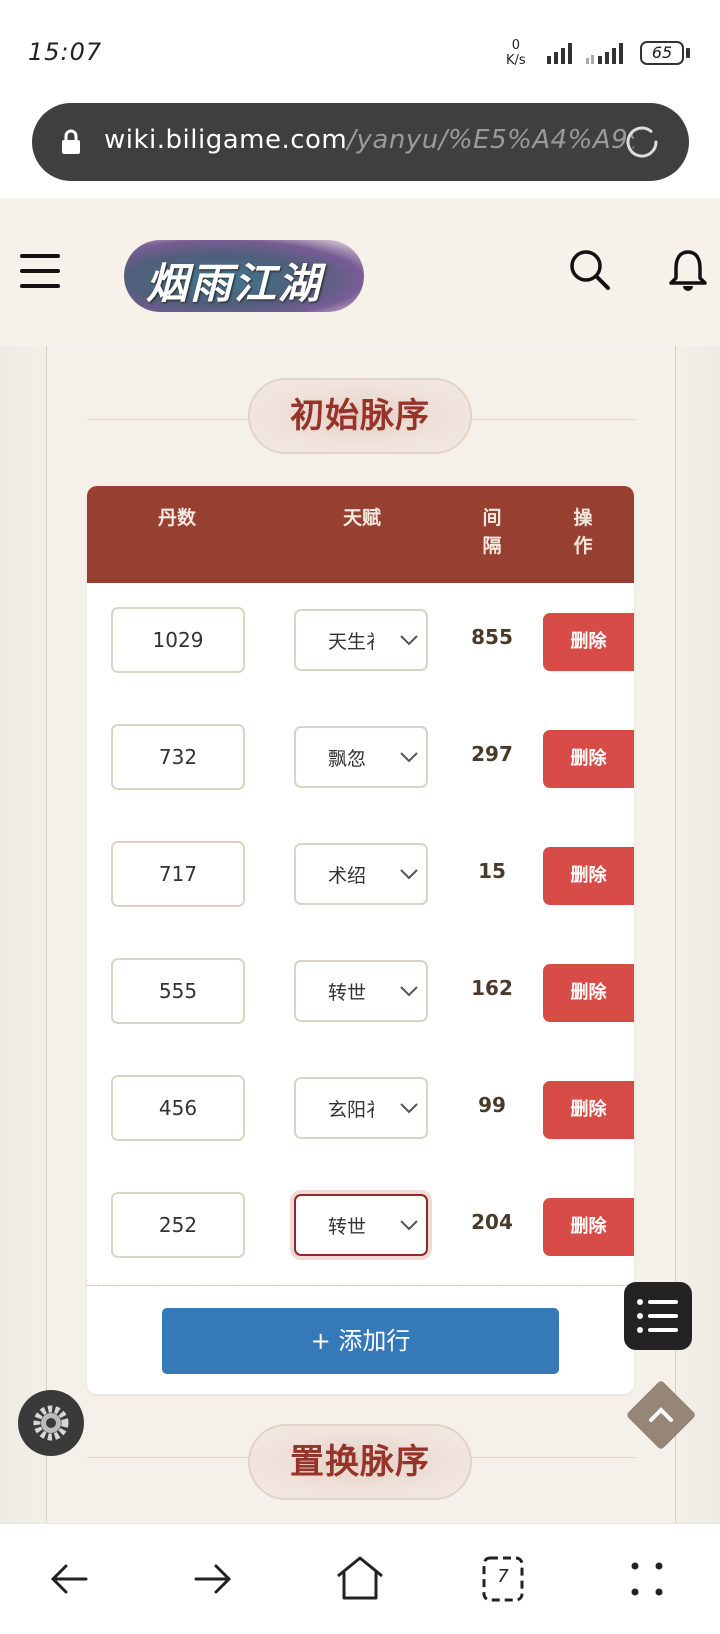 The image size is (720, 1634). What do you see at coordinates (176, 518) in the screenshot?
I see `header-dan-count: 丹数` at bounding box center [176, 518].